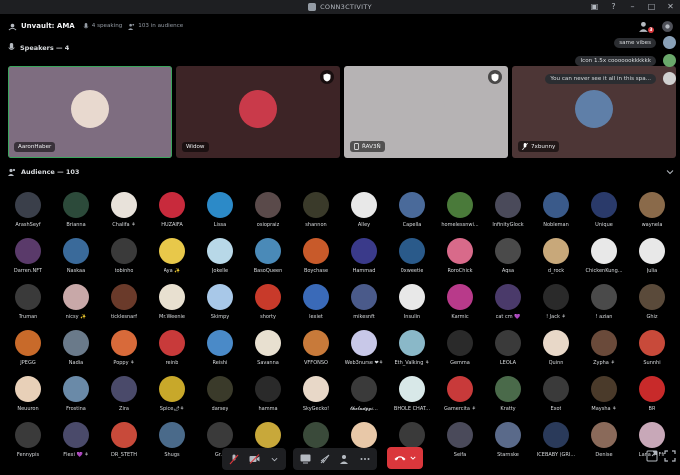 This screenshot has height=475, width=680. I want to click on audience-member: Reishi, so click(220, 352).